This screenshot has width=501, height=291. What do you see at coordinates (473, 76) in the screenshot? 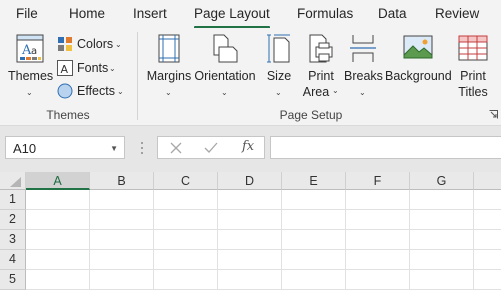
I see `print-titles-label-line1: Print` at bounding box center [473, 76].